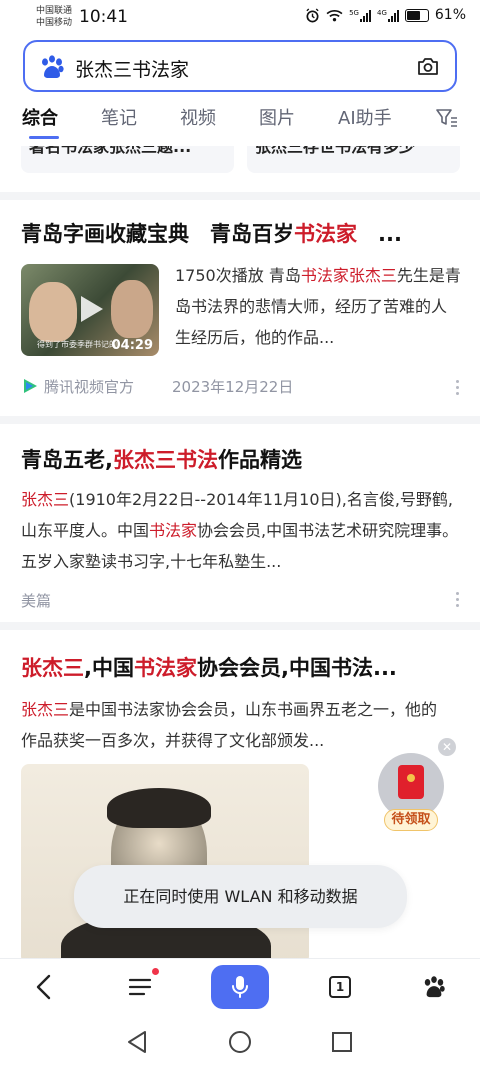 This screenshot has height=1067, width=480. What do you see at coordinates (334, 15) in the screenshot?
I see `wifi-icon` at bounding box center [334, 15].